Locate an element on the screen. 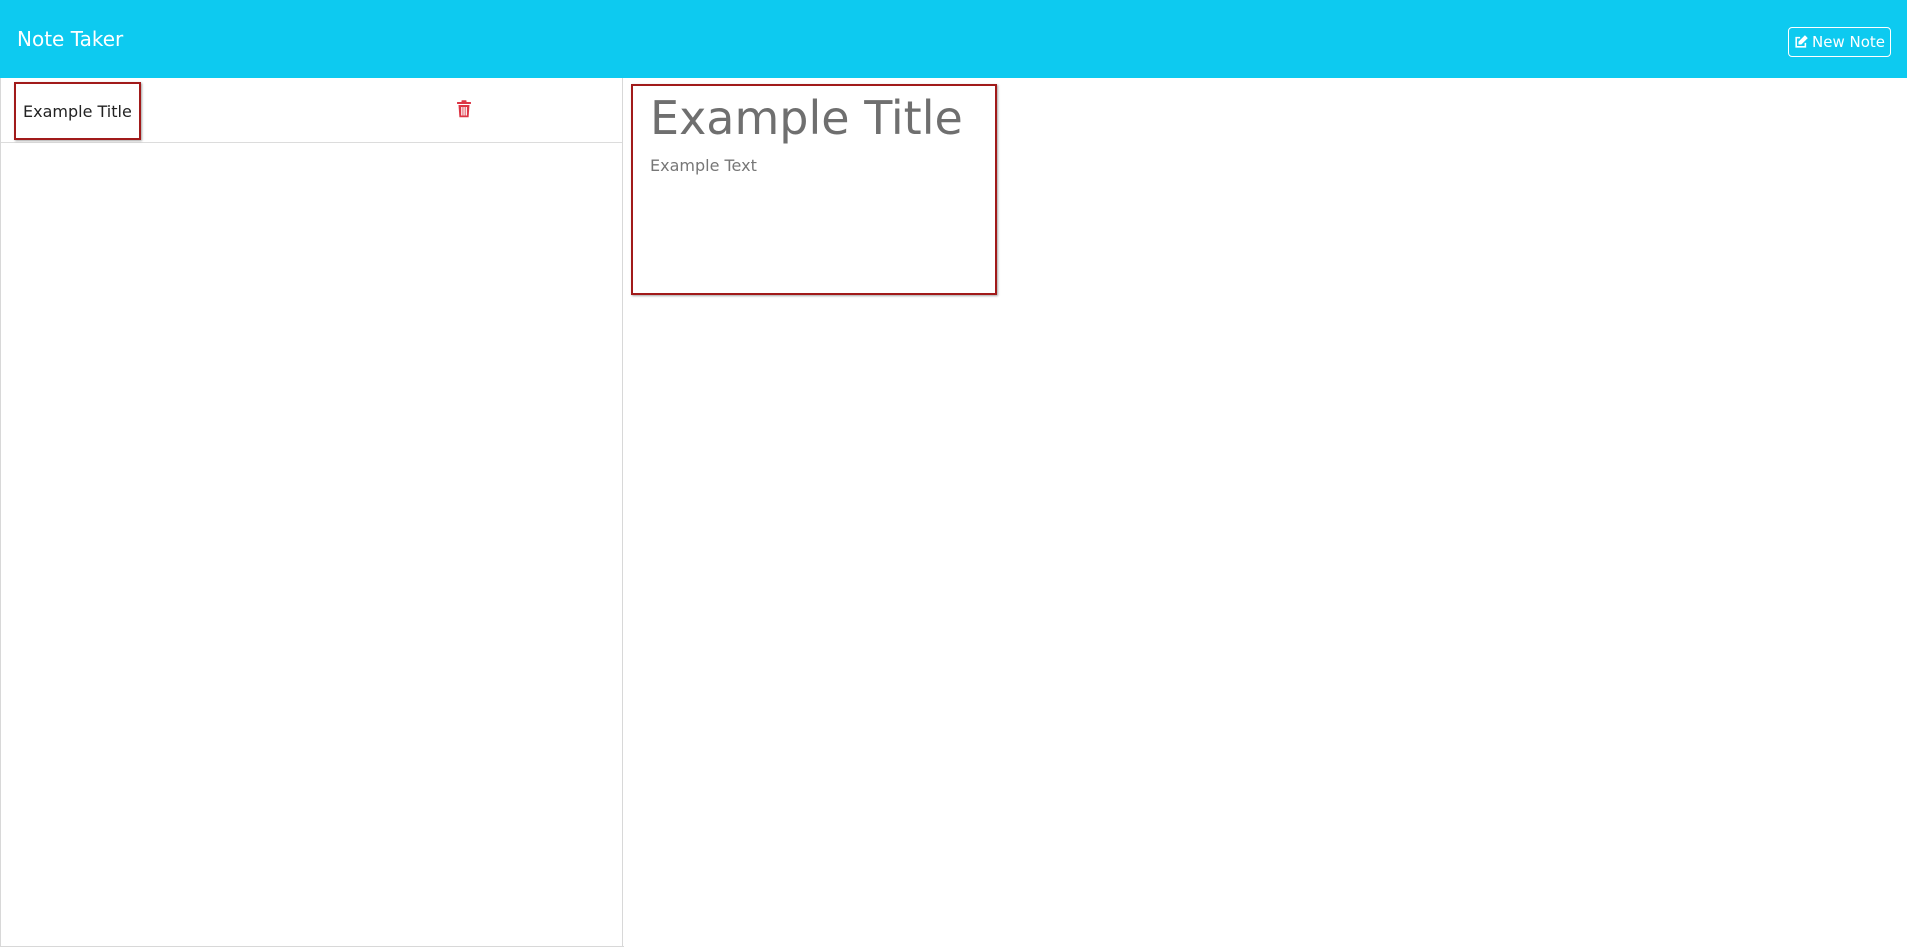  note-title-input: Example Title is located at coordinates (817, 118).